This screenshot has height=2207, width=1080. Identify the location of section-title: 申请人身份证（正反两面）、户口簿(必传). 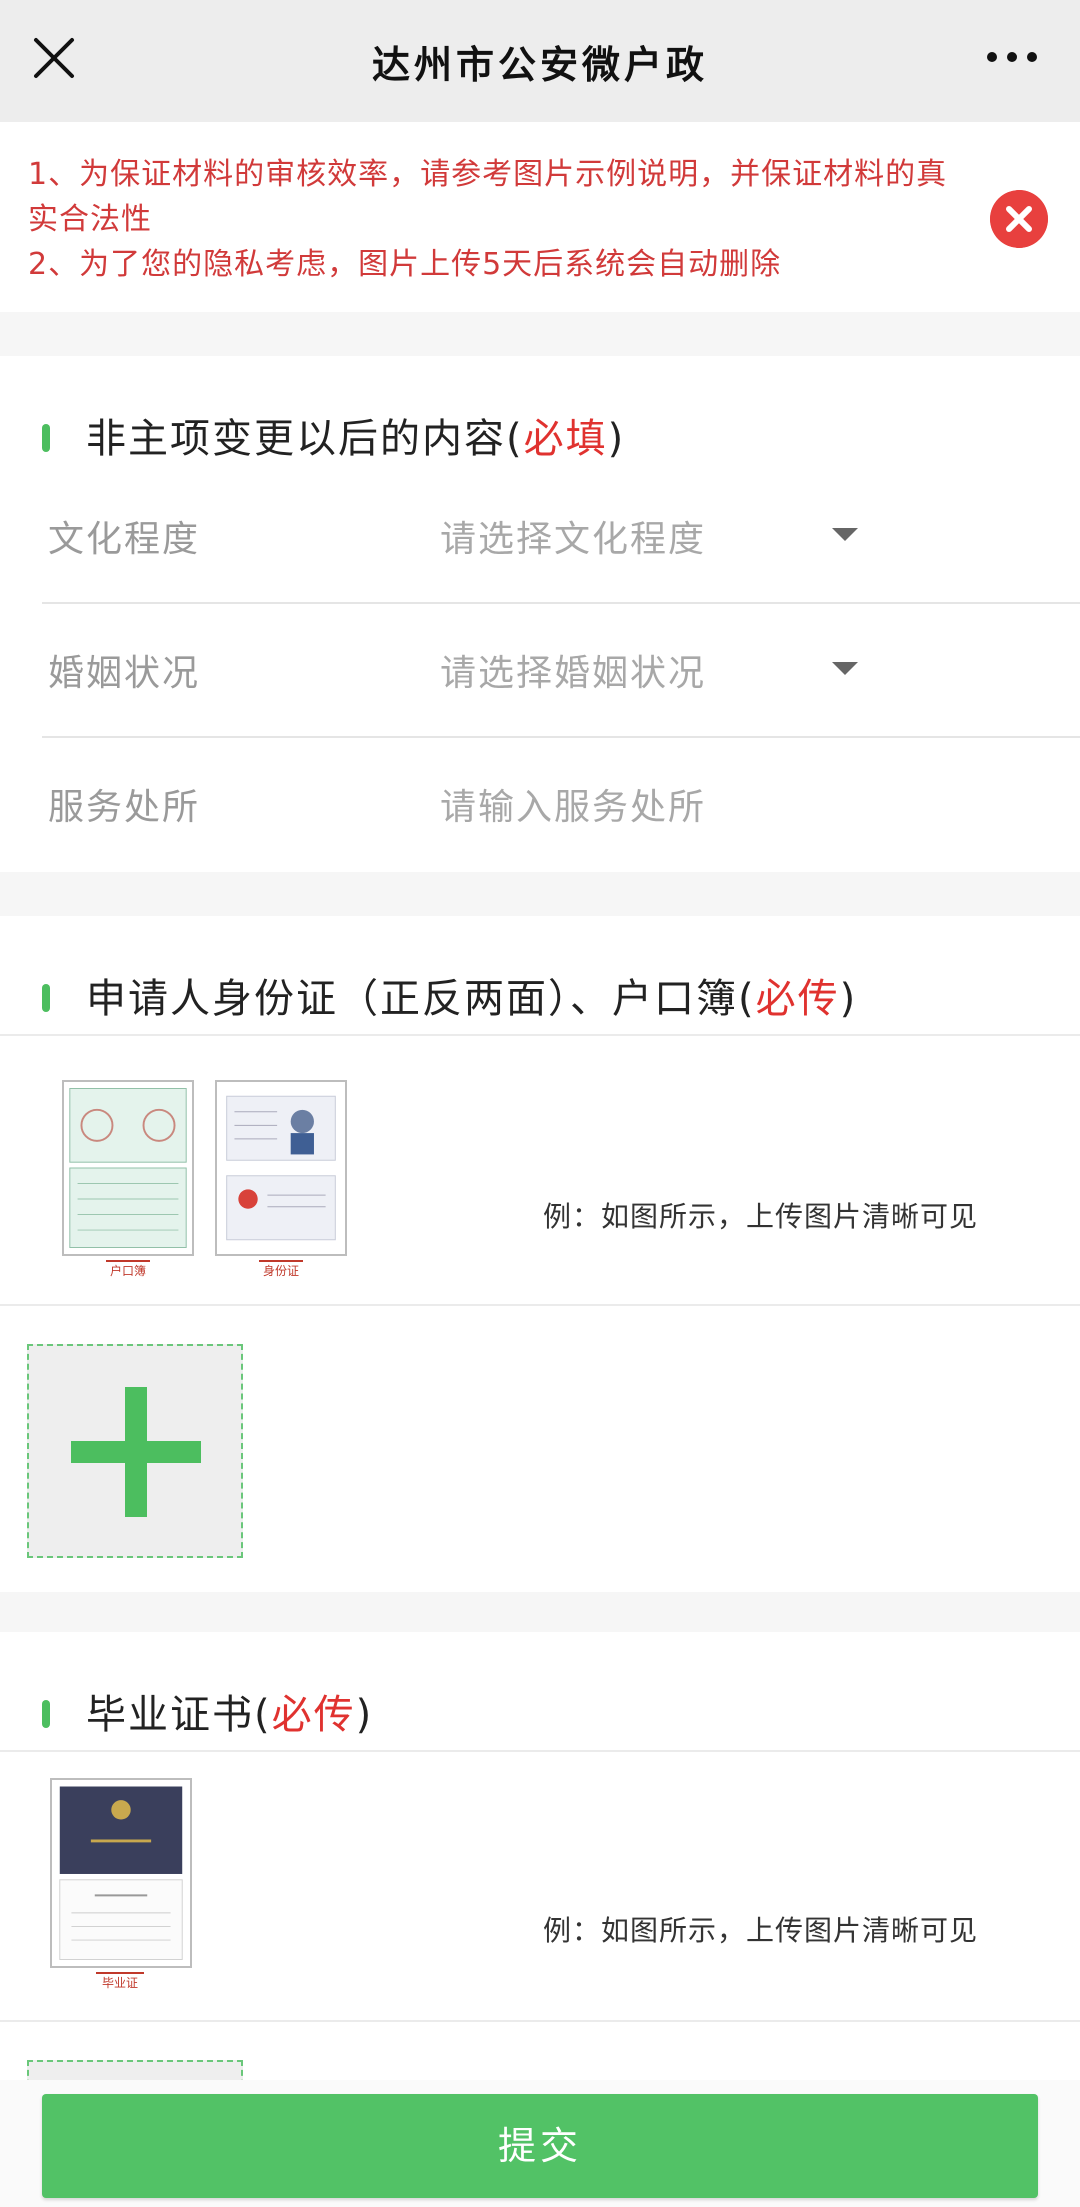
(449, 995).